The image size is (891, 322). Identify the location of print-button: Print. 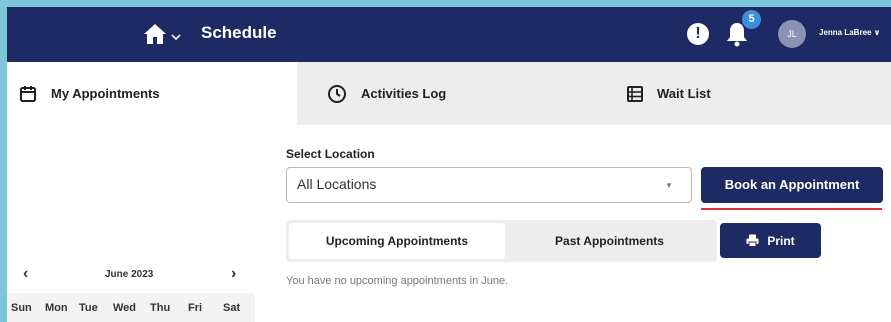
(770, 240).